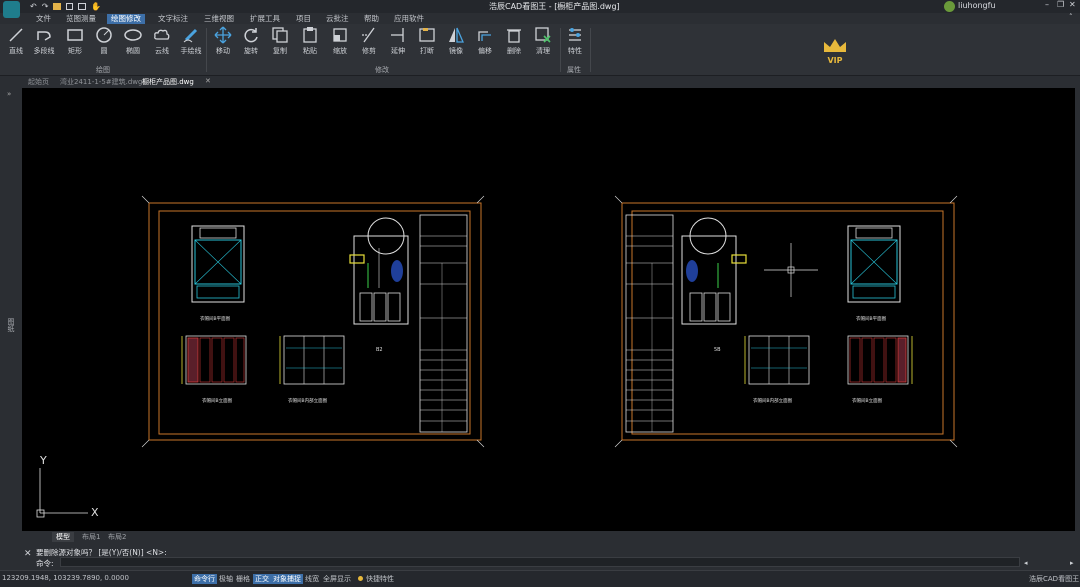  What do you see at coordinates (287, 579) in the screenshot?
I see `status-osnap: 对象捕捉` at bounding box center [287, 579].